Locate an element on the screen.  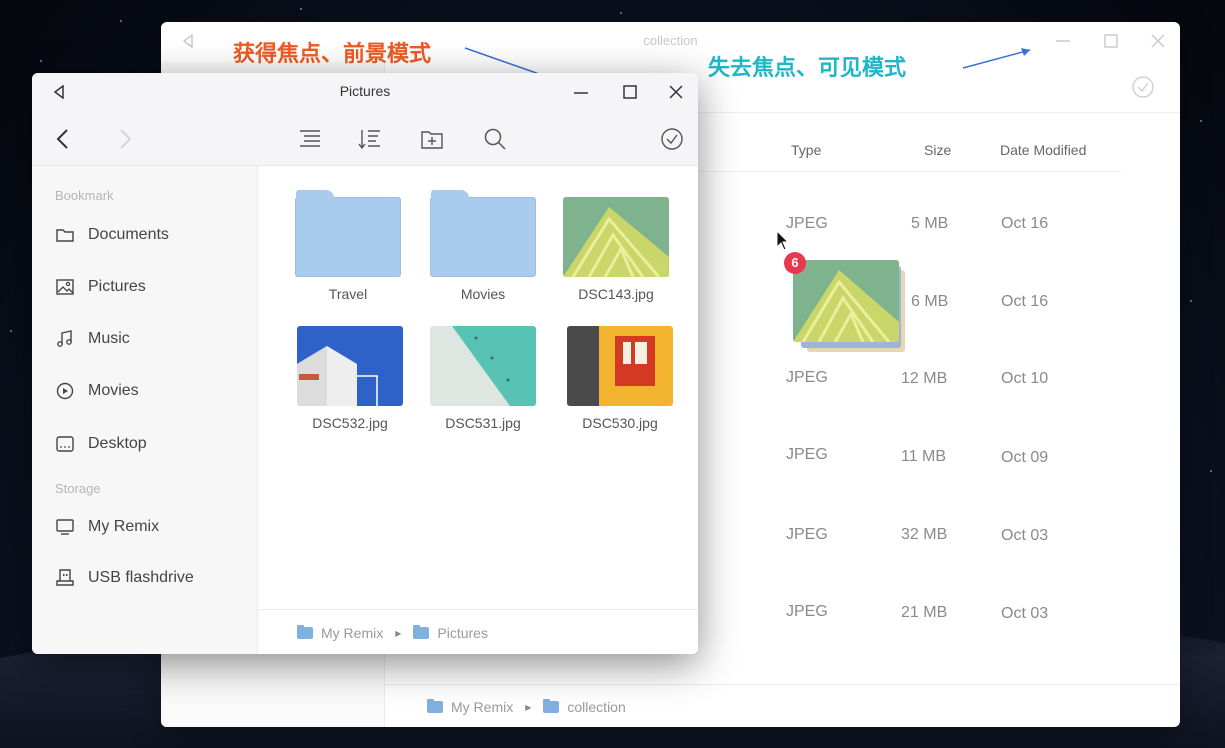
row-size: 12 MB is located at coordinates (924, 378).